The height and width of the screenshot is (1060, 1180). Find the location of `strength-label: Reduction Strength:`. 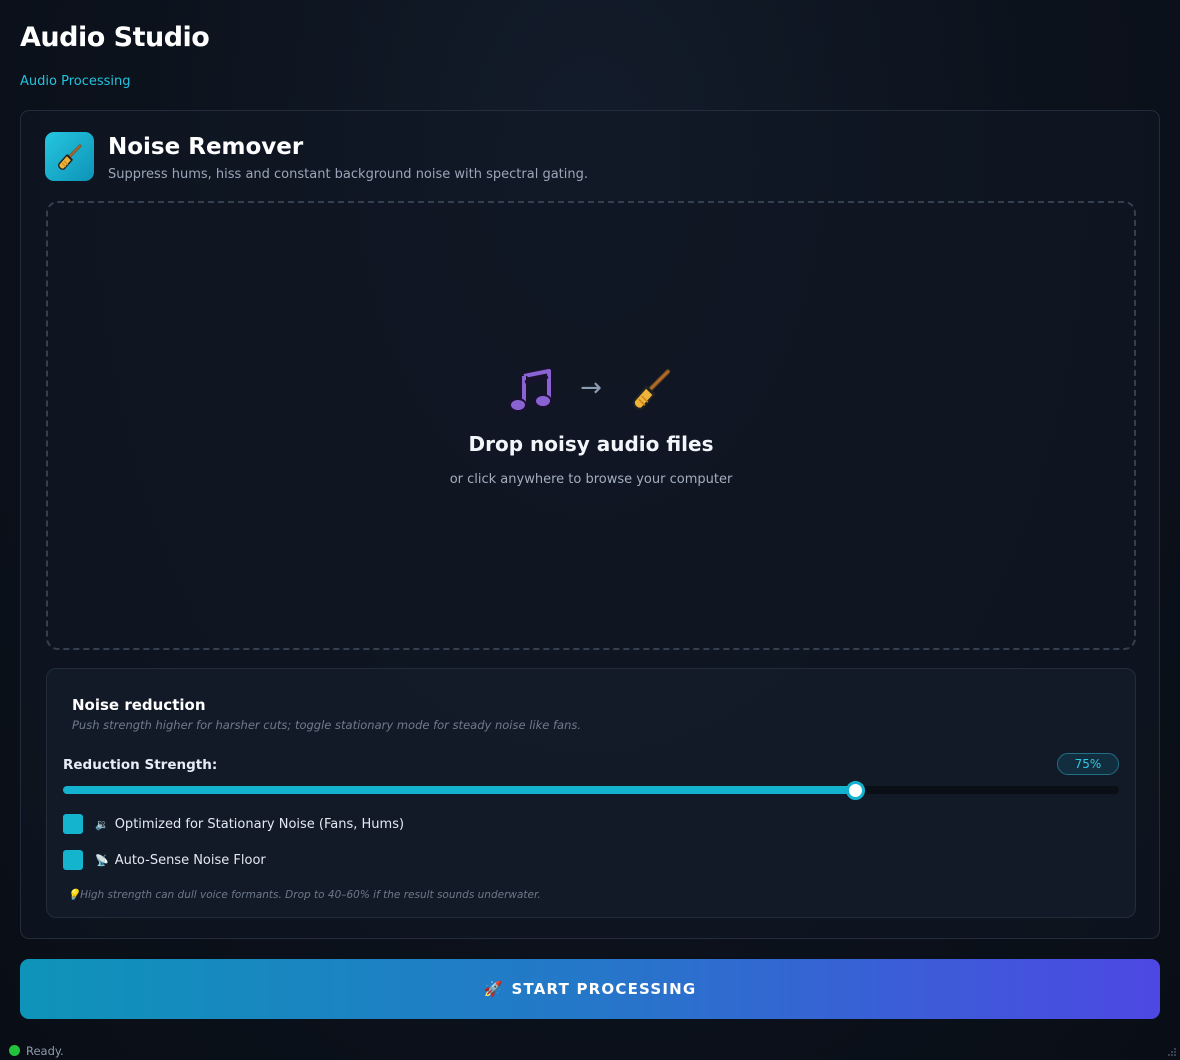

strength-label: Reduction Strength: is located at coordinates (140, 765).